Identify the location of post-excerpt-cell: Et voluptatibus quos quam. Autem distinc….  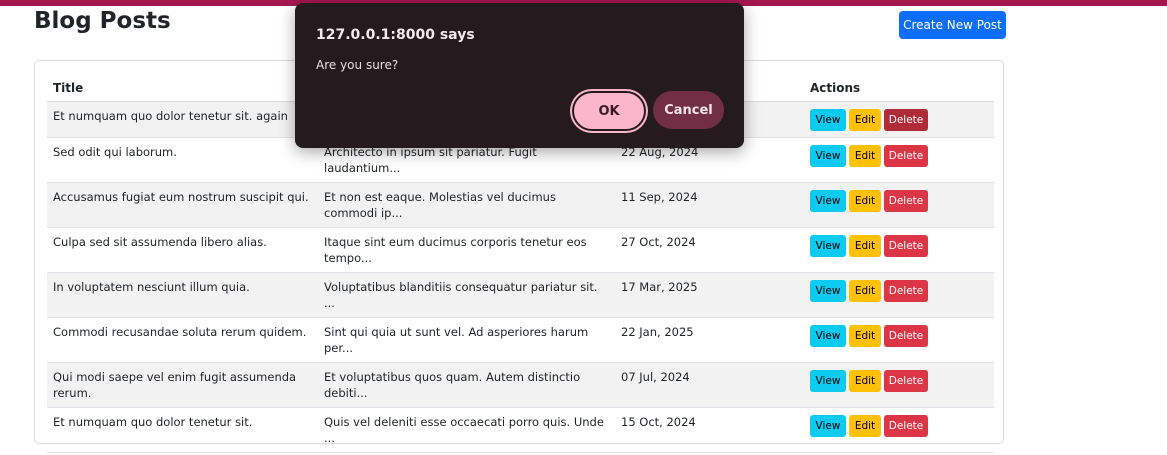
(466, 385).